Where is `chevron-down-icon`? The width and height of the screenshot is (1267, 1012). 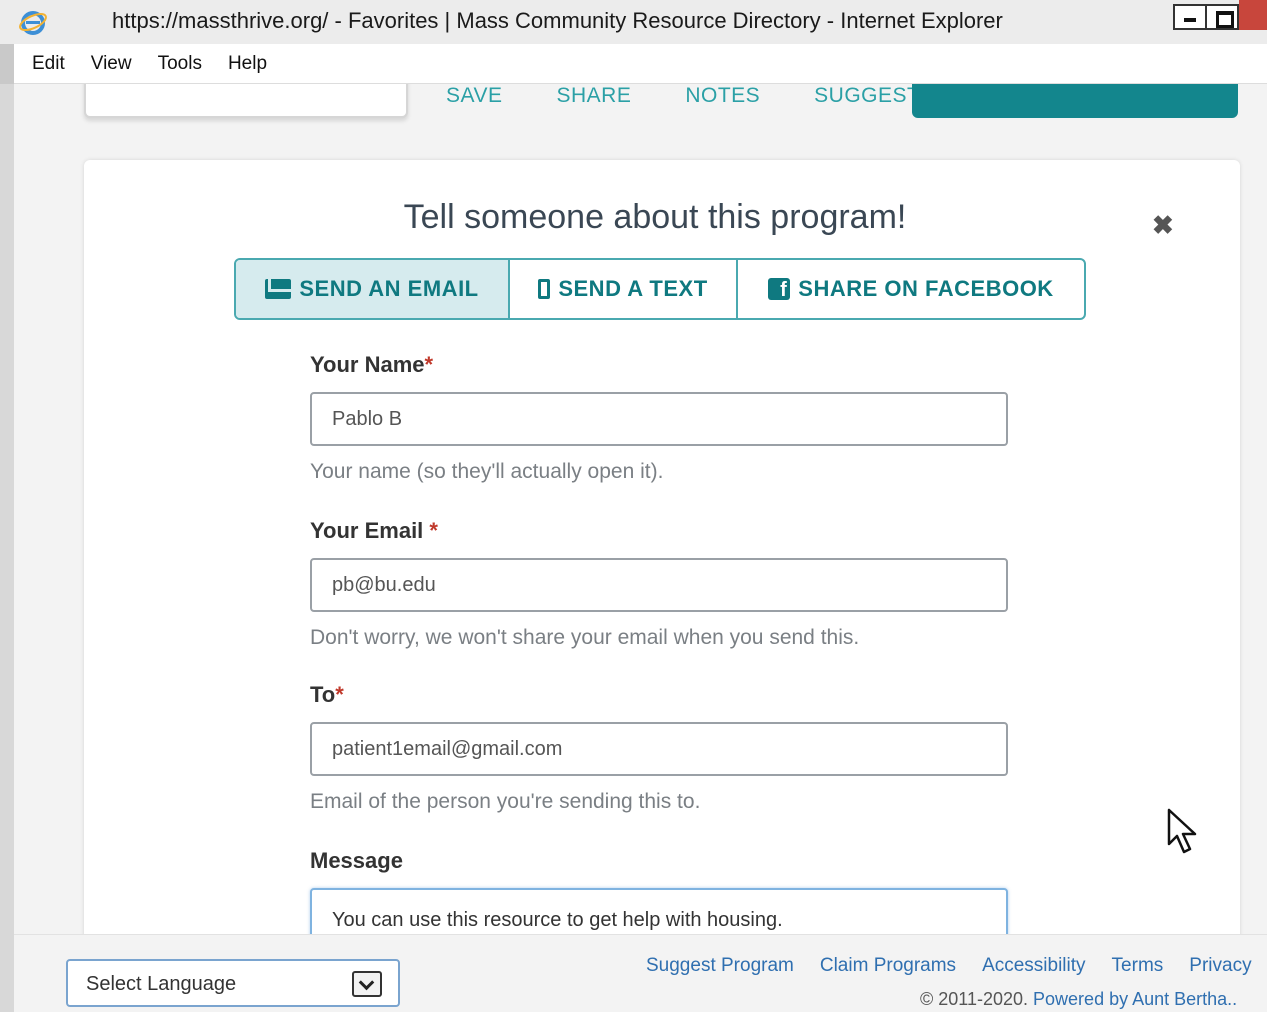 chevron-down-icon is located at coordinates (367, 984).